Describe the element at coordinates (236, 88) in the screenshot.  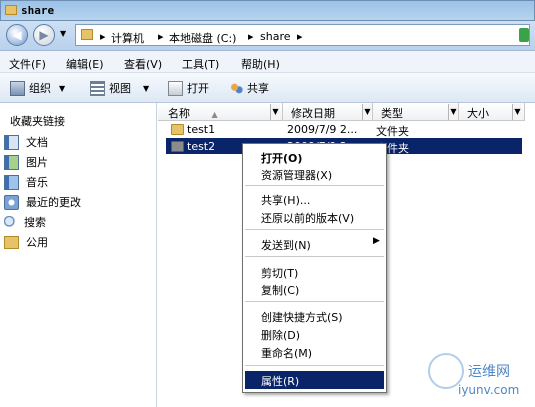
I see `share-users-icon` at that location.